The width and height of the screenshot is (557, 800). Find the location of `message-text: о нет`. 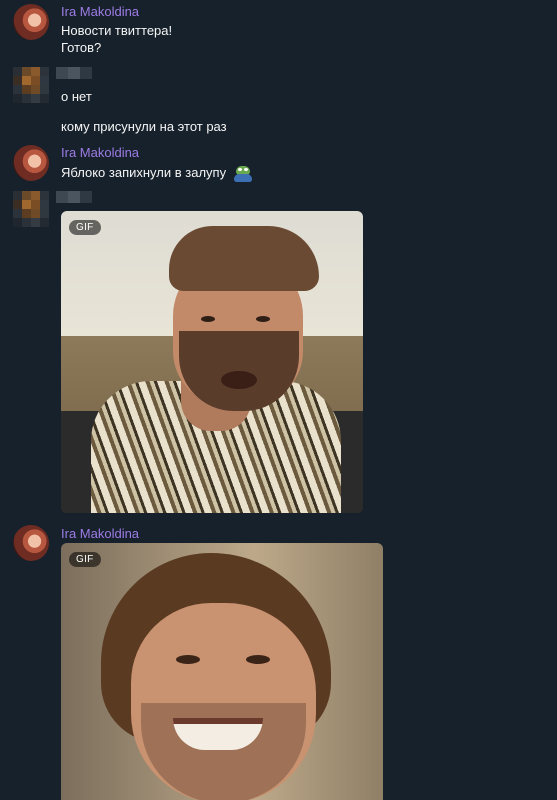

message-text: о нет is located at coordinates (76, 96).